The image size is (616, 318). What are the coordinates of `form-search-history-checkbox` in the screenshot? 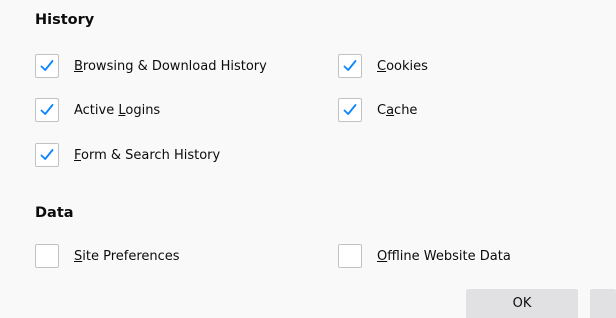 It's located at (47, 155).